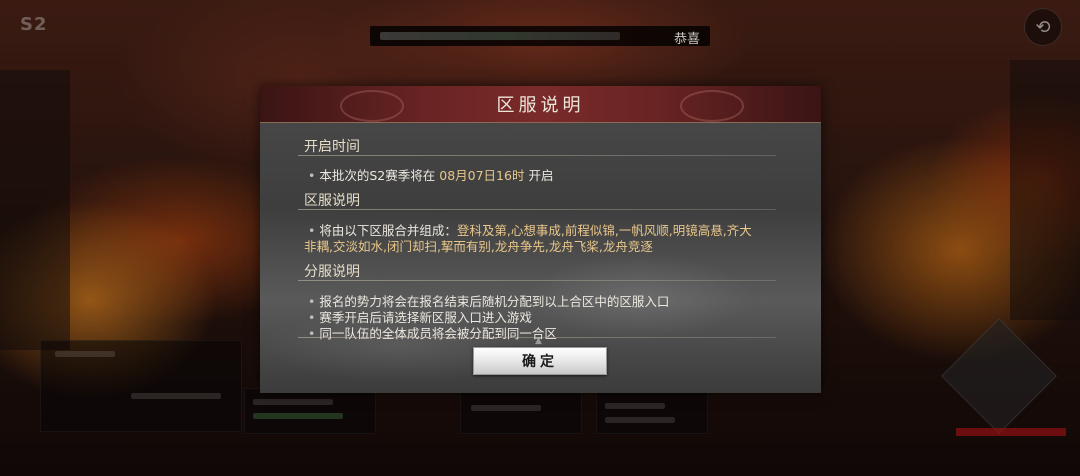 The image size is (1080, 476). I want to click on dialog-header: 区服说明, so click(540, 104).